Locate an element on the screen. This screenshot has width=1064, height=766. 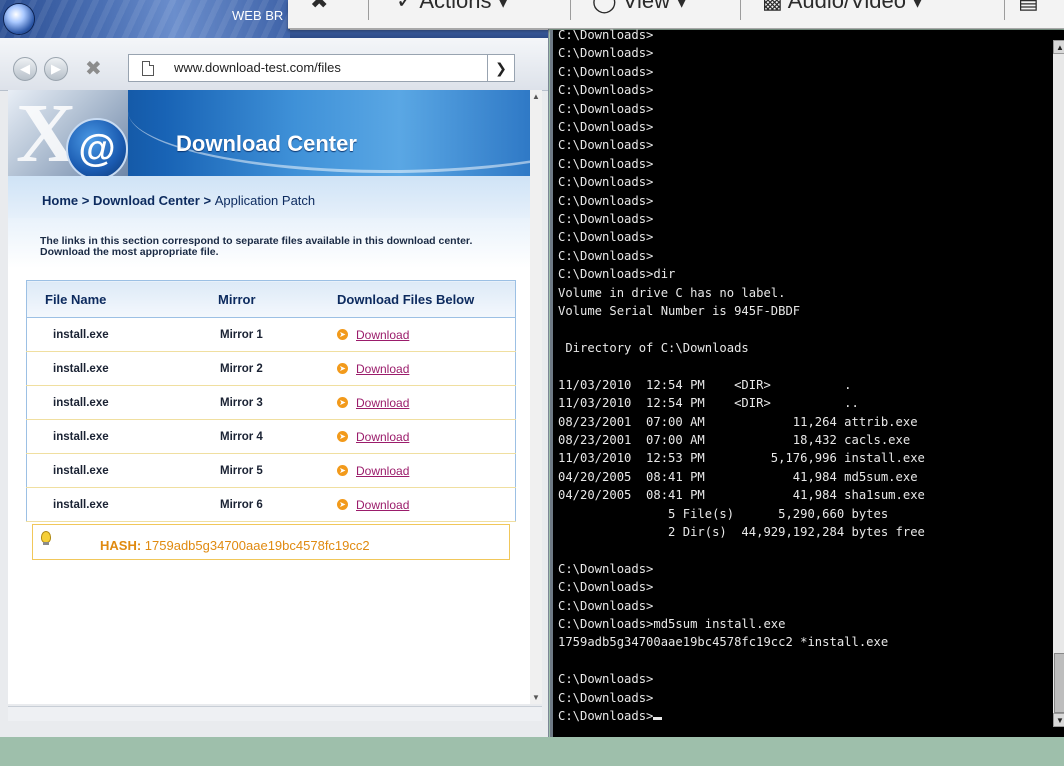
breadcrumb-current: Application Patch is located at coordinates (265, 200).